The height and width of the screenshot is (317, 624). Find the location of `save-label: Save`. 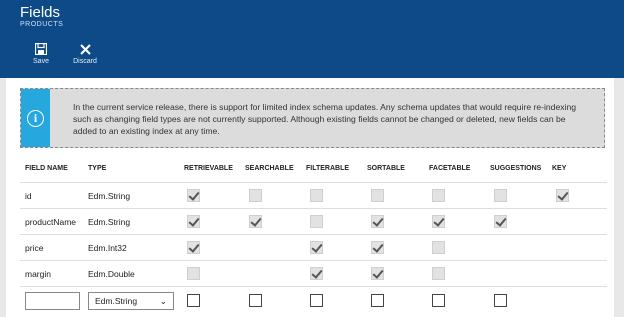

save-label: Save is located at coordinates (41, 61).